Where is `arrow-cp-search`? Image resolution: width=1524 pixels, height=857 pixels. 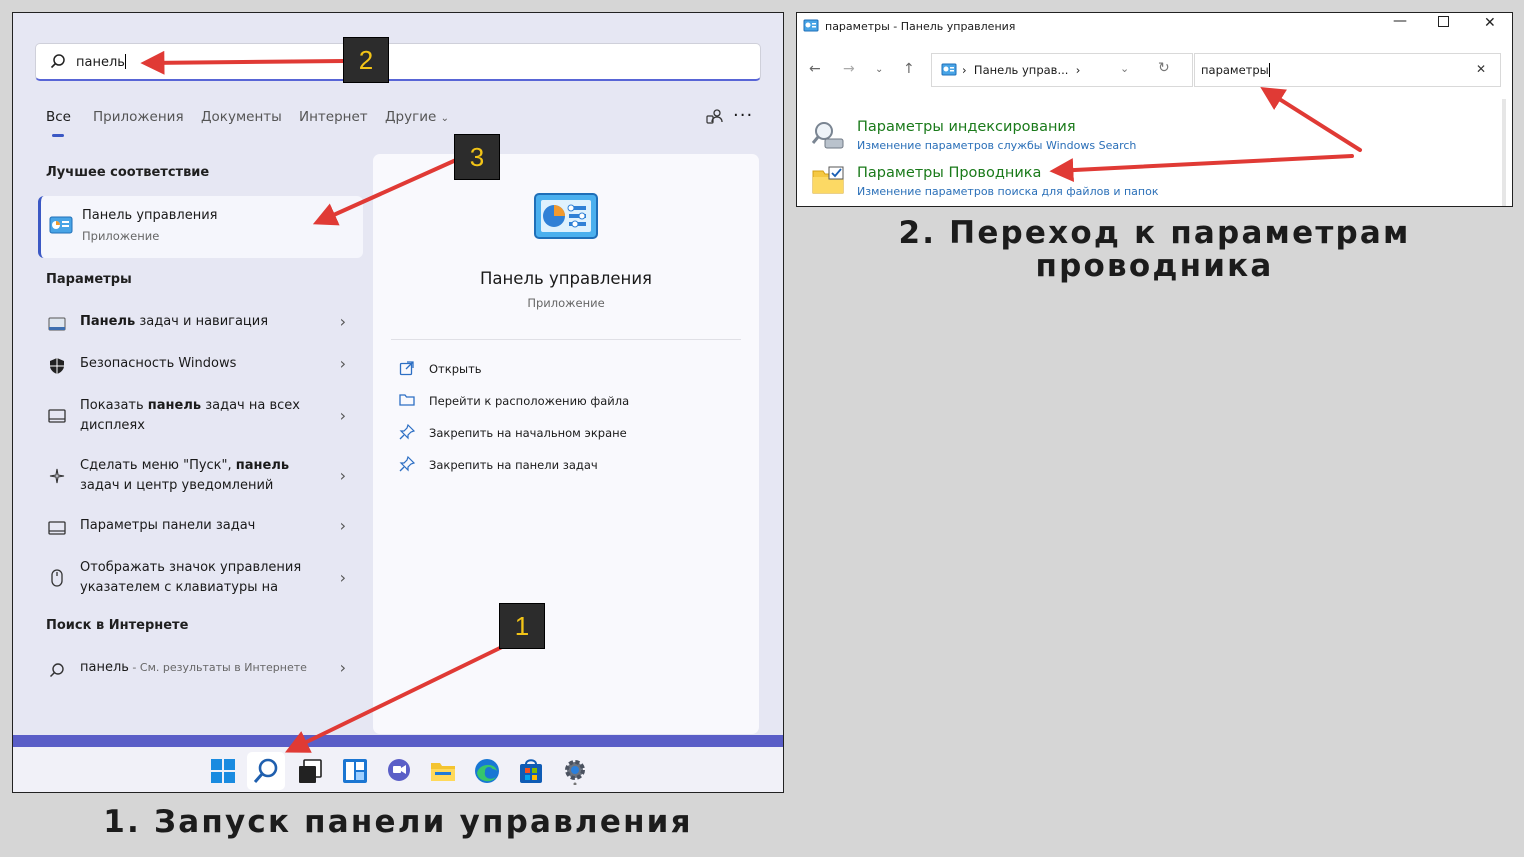 arrow-cp-search is located at coordinates (1311, 119).